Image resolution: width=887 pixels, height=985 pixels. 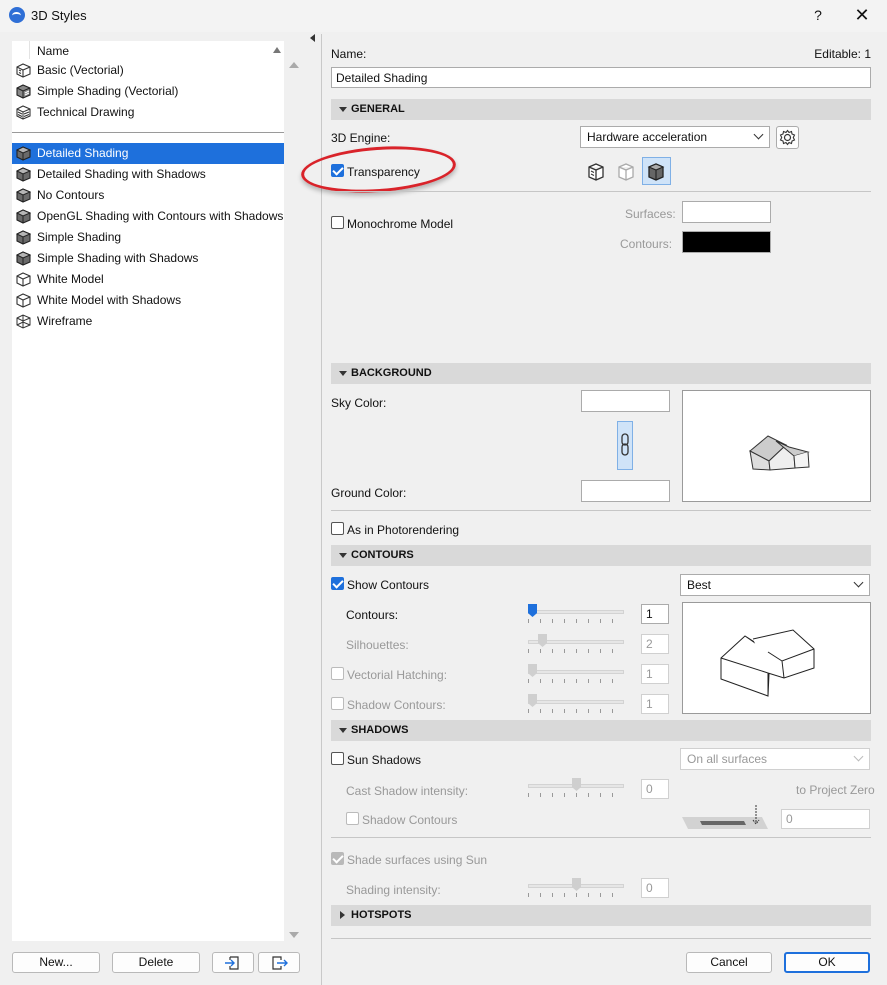 I want to click on shadow-contours-slider, so click(x=576, y=704).